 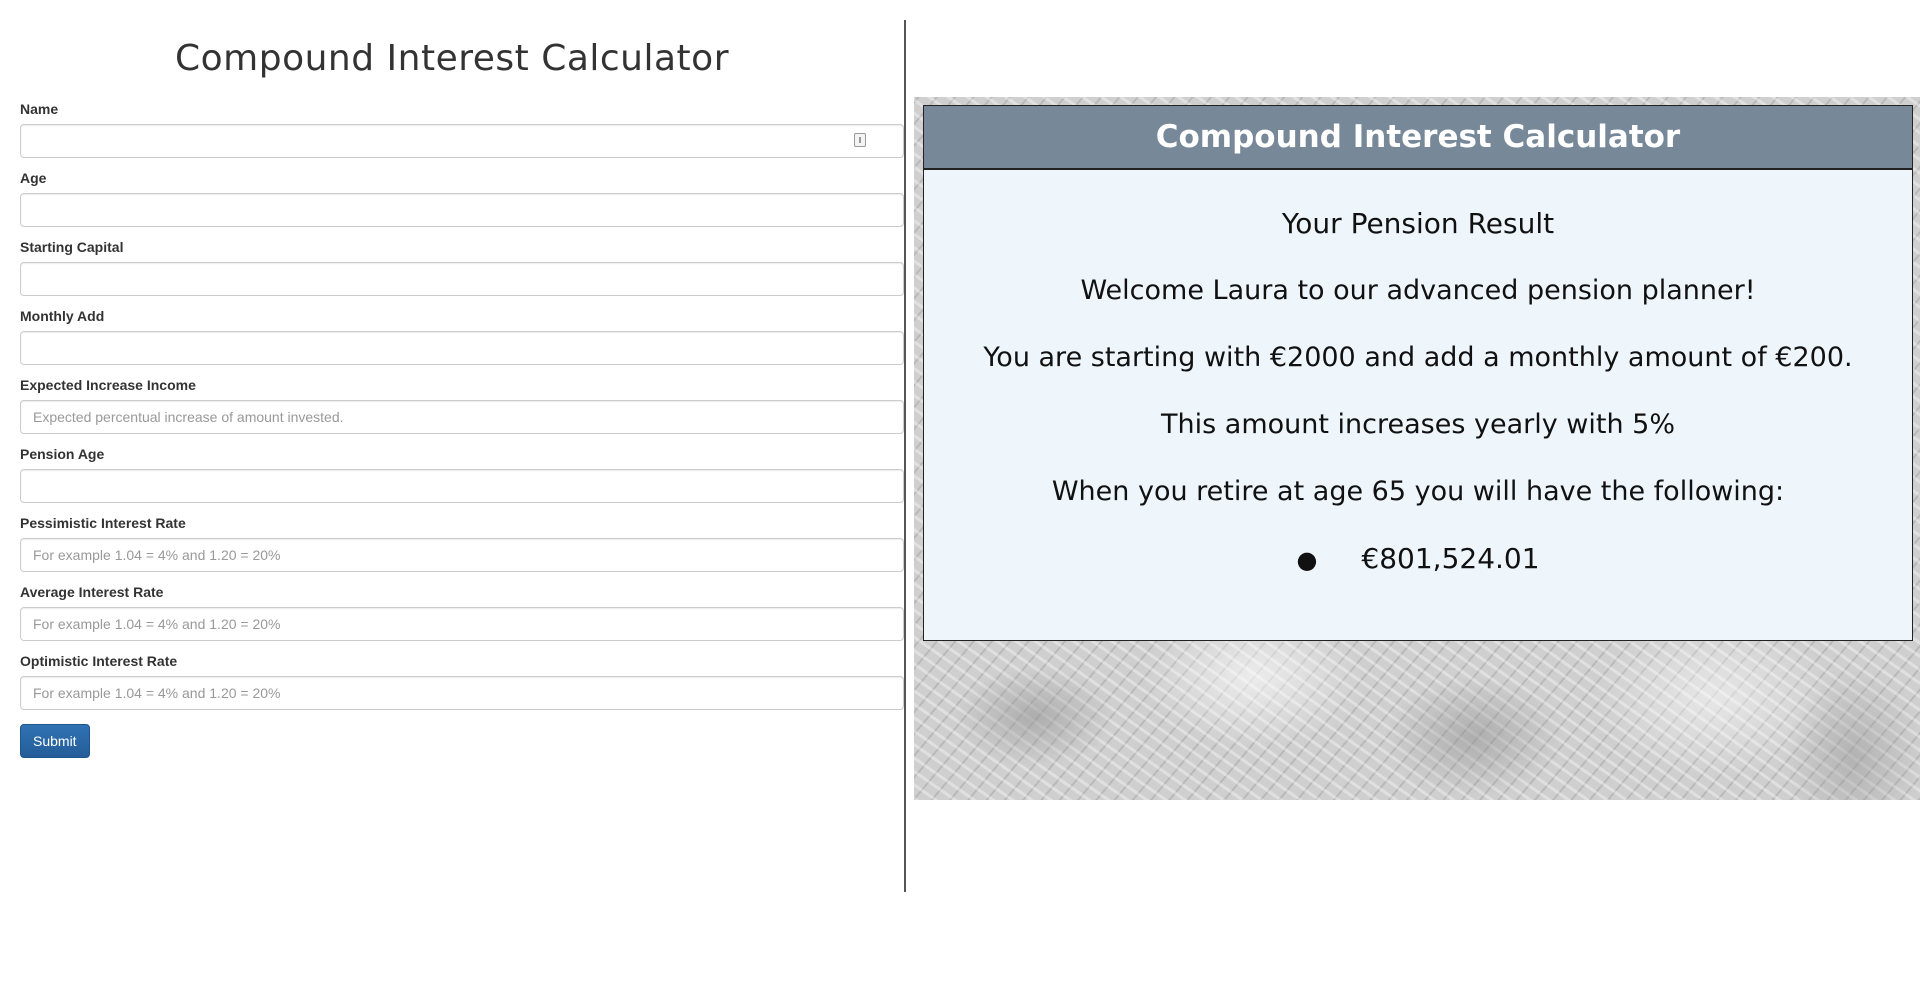 I want to click on name-field-group: Name, so click(x=462, y=129).